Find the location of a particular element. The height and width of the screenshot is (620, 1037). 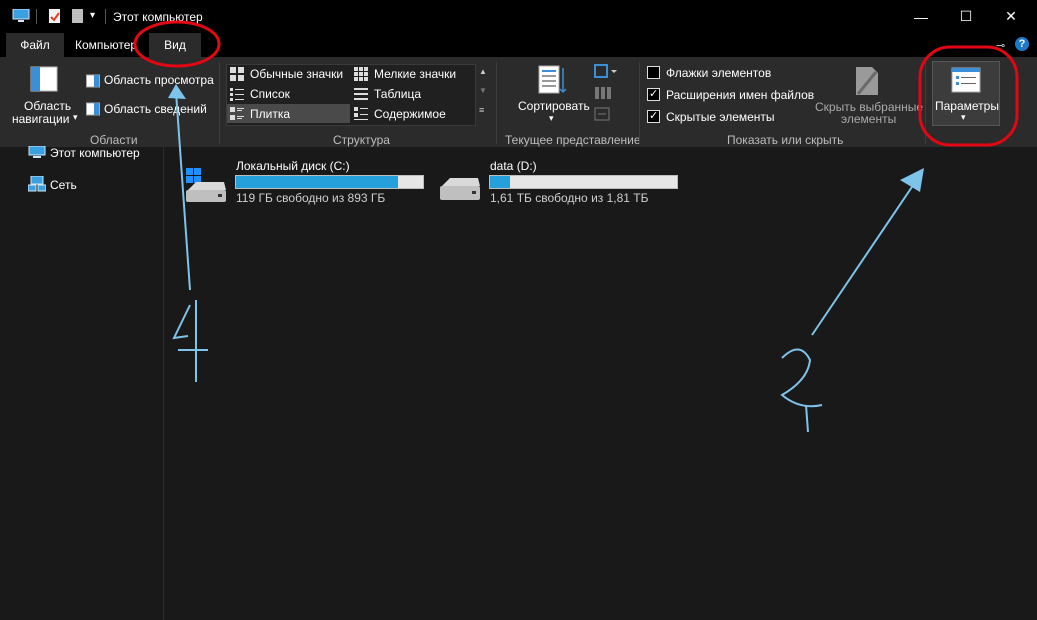

arrow-1-head is located at coordinates (177, 91).